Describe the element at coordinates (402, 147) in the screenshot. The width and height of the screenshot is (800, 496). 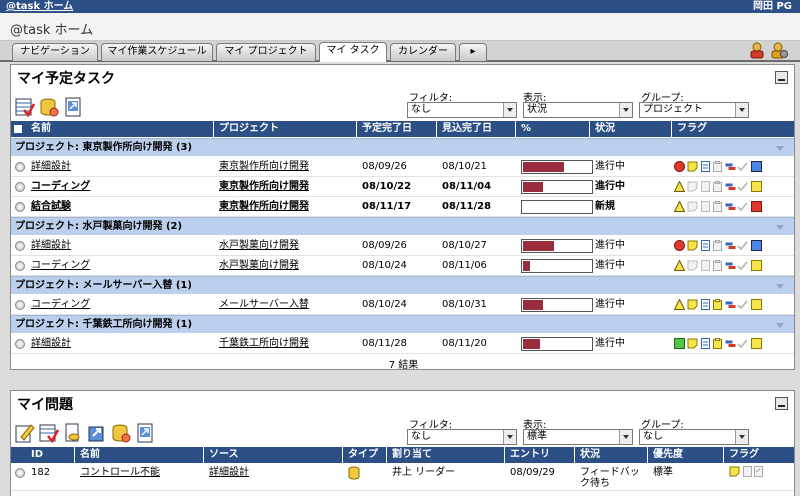
I see `group-header: プロジェクト: 東京製作所向け開発 (3)` at that location.